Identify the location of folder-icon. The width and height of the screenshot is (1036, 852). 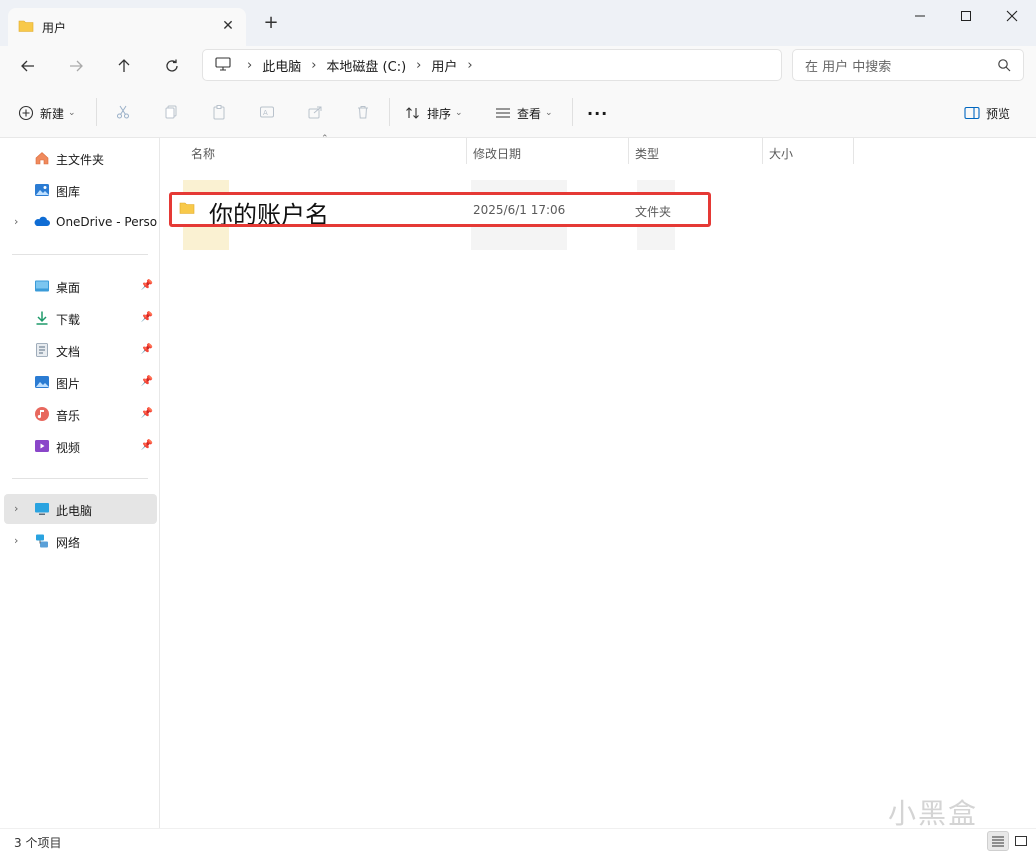
(26, 27).